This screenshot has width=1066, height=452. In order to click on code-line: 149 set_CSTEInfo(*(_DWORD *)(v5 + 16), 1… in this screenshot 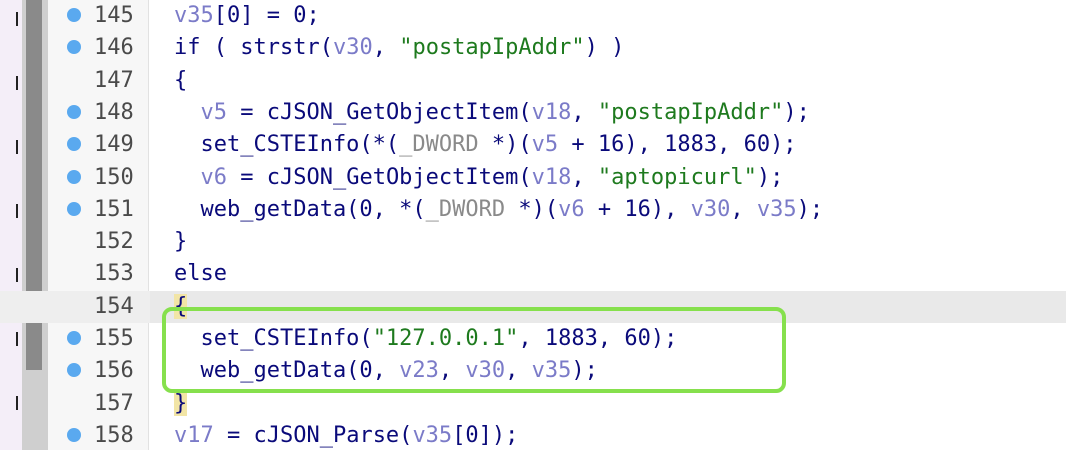, I will do `click(533, 145)`.